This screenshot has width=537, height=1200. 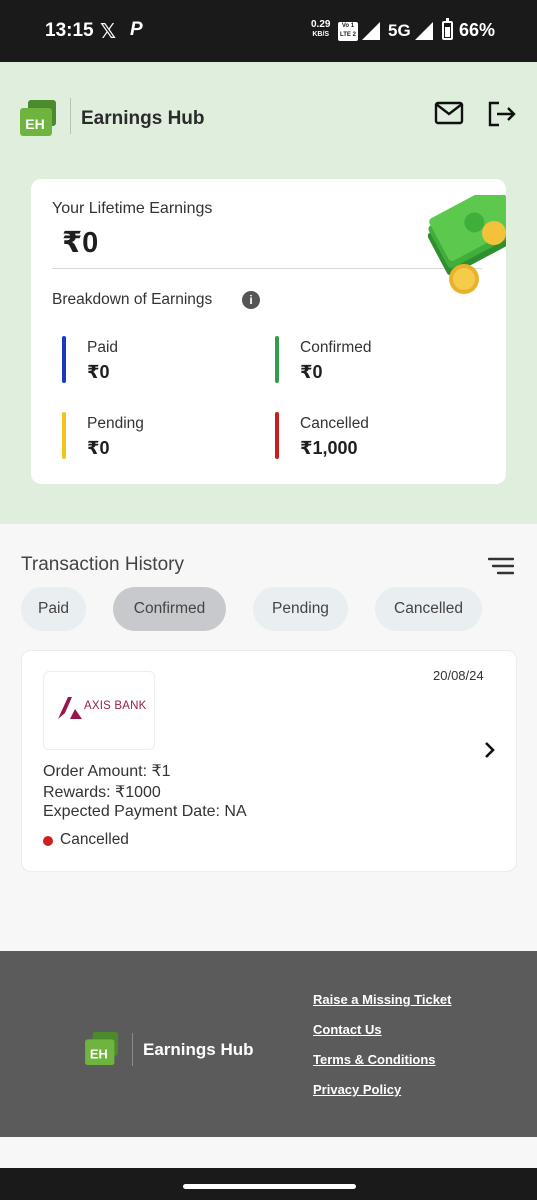 What do you see at coordinates (267, 268) in the screenshot?
I see `card-divider` at bounding box center [267, 268].